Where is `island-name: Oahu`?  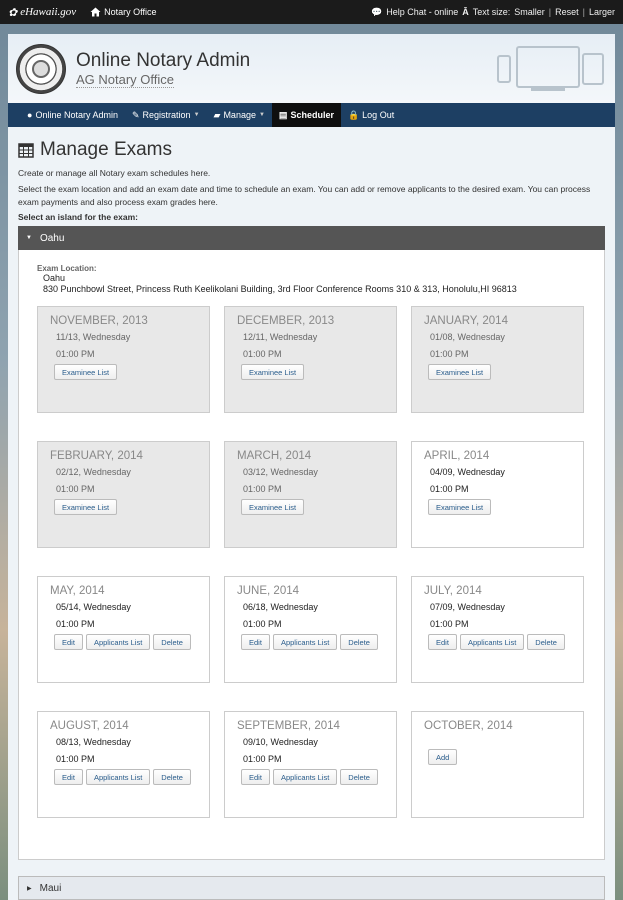 island-name: Oahu is located at coordinates (52, 238).